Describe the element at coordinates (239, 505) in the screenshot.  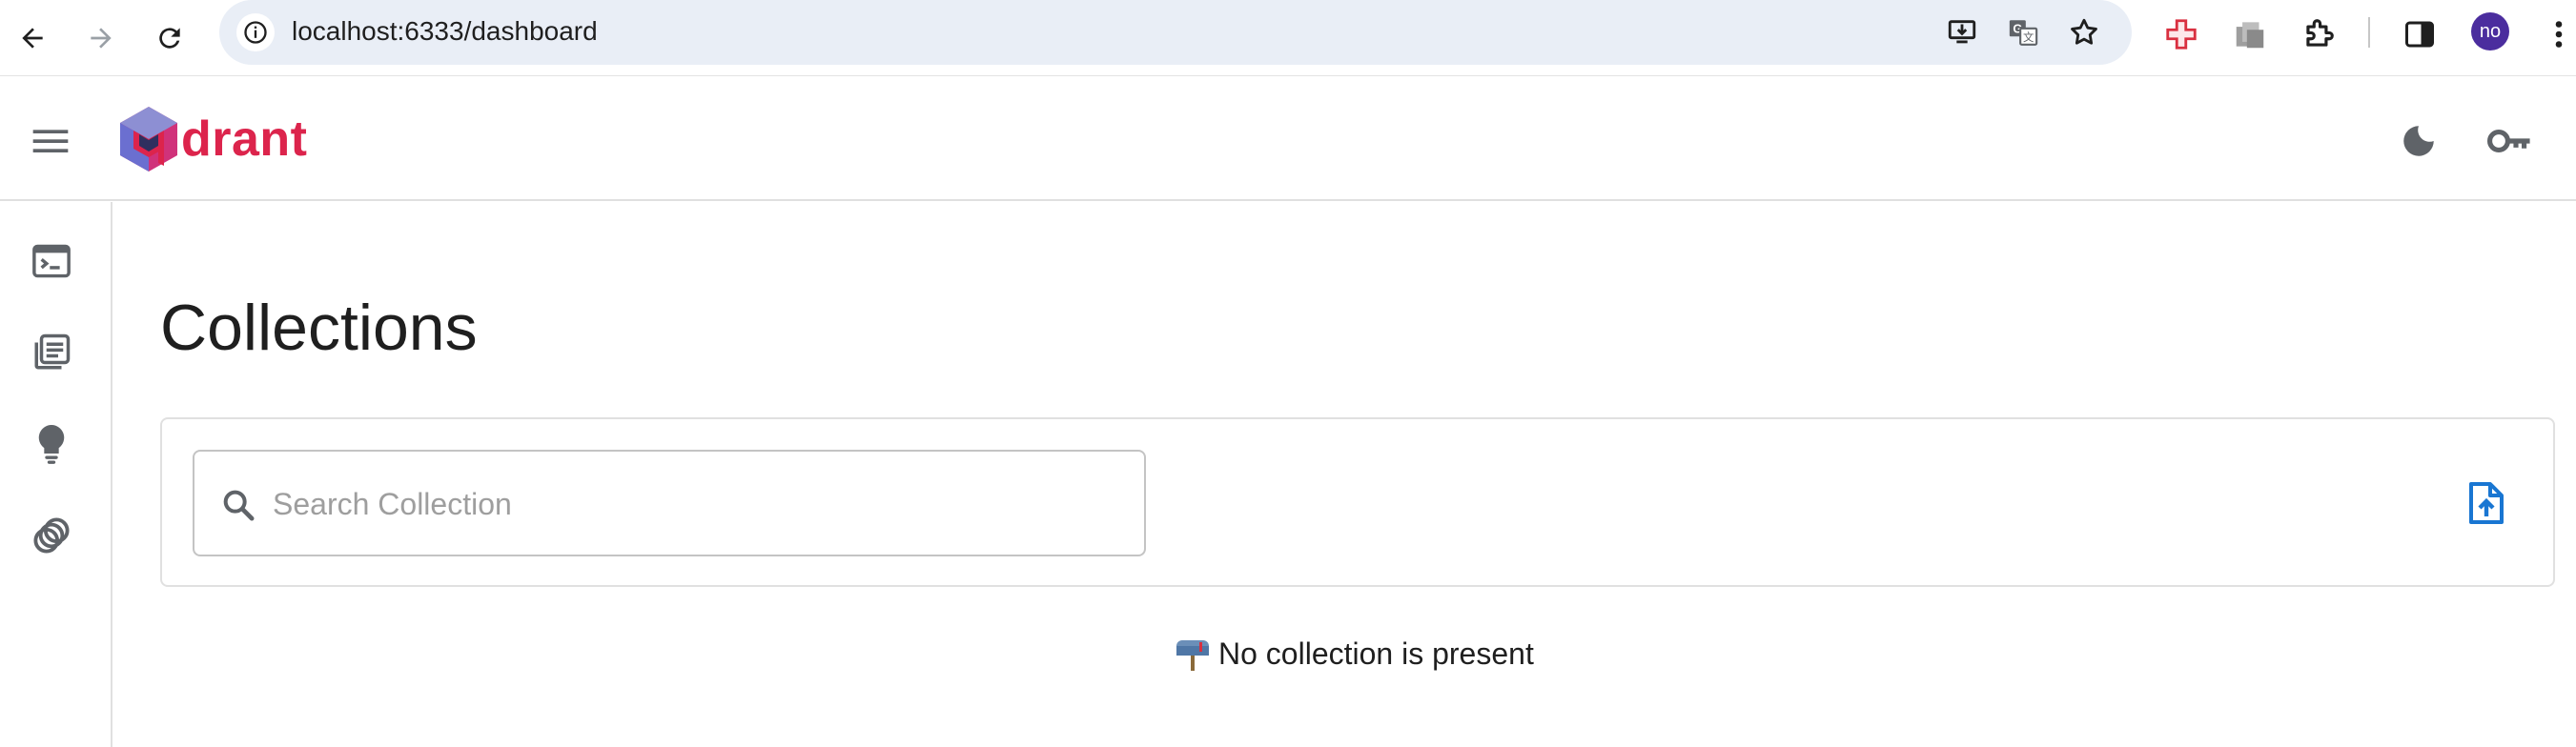
I see `search-icon` at that location.